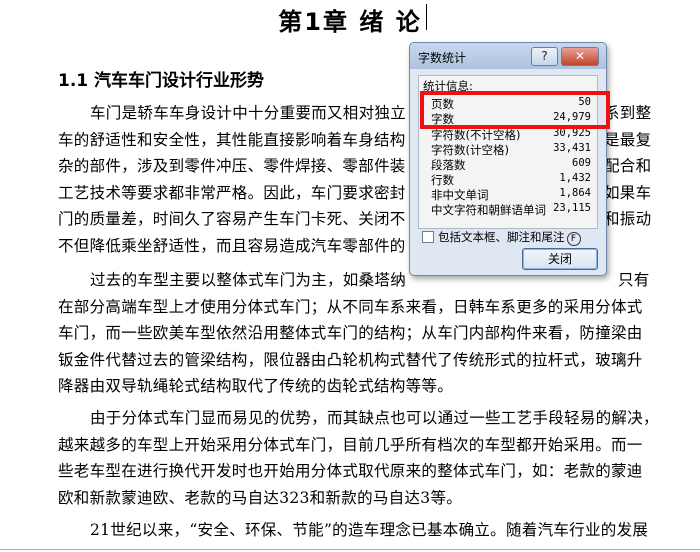 This screenshot has height=552, width=700. I want to click on stat-label: 行数, so click(442, 180).